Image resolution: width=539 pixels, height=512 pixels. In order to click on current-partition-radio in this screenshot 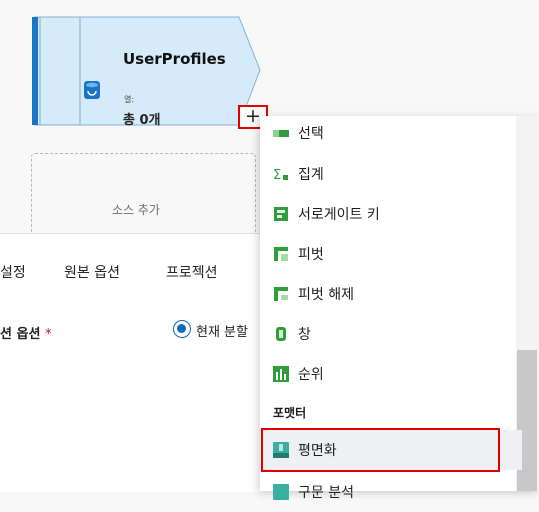, I will do `click(182, 329)`.